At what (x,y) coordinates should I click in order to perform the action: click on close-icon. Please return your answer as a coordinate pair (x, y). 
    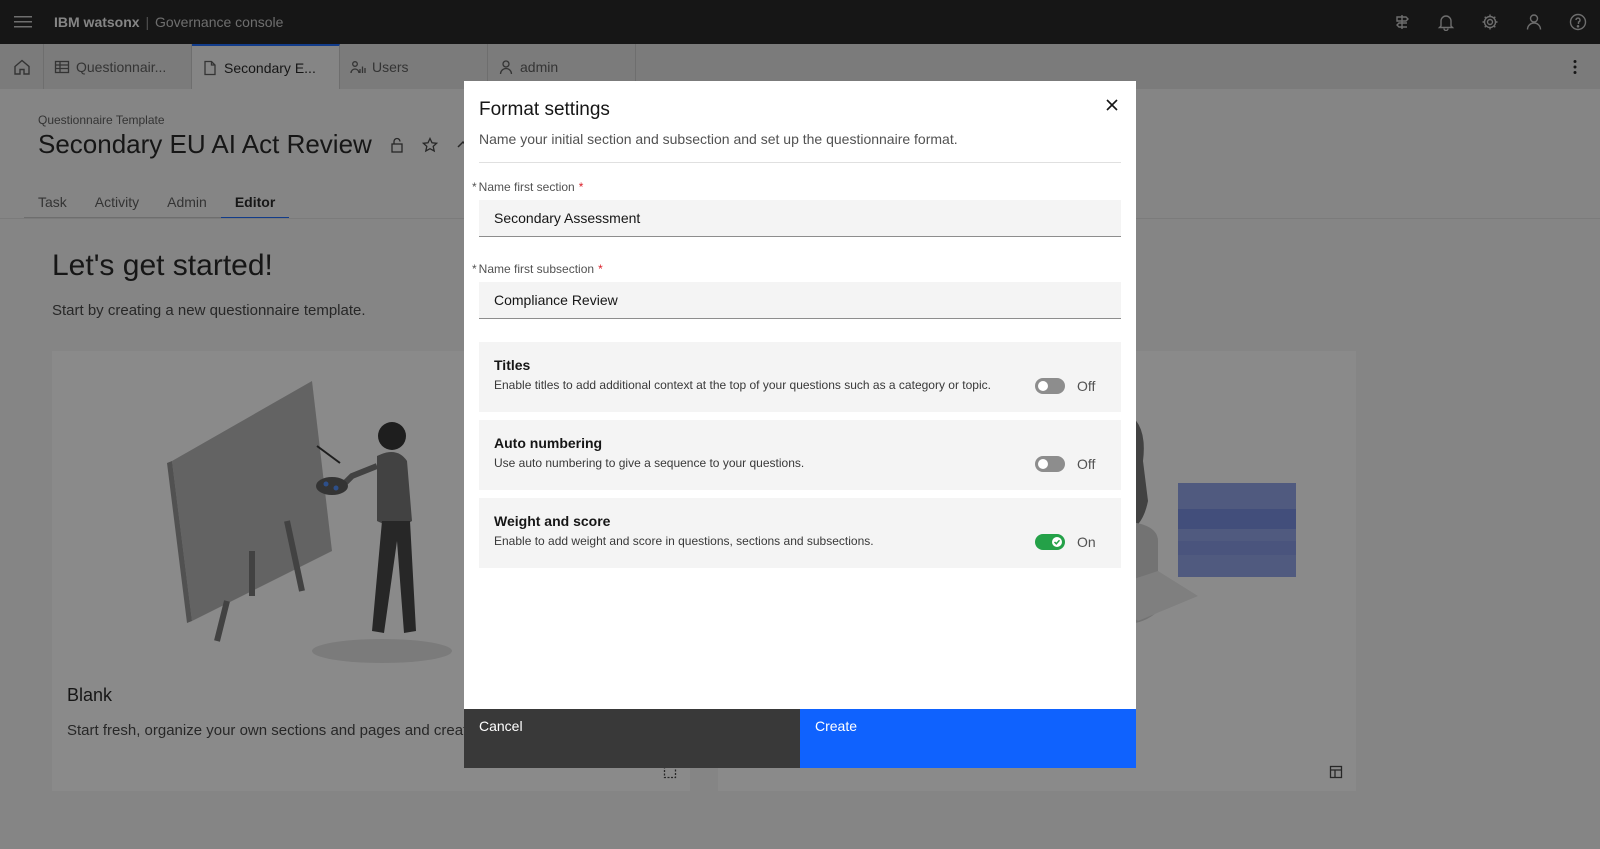
    Looking at the image, I should click on (1112, 105).